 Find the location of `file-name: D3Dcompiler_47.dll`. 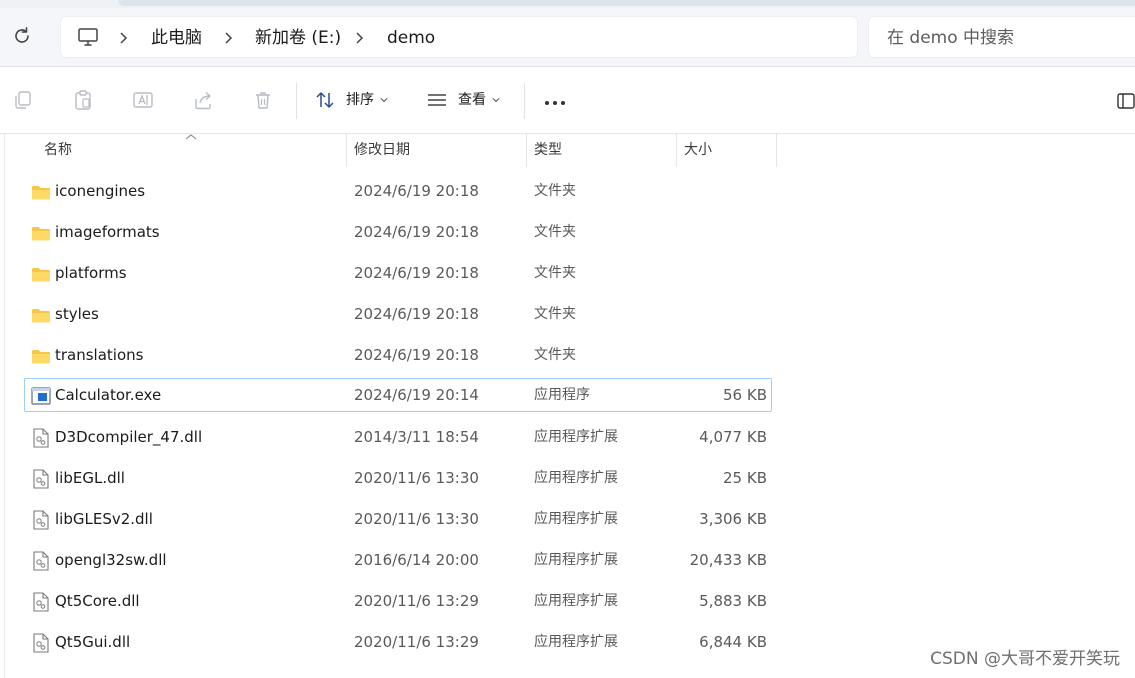

file-name: D3Dcompiler_47.dll is located at coordinates (129, 437).